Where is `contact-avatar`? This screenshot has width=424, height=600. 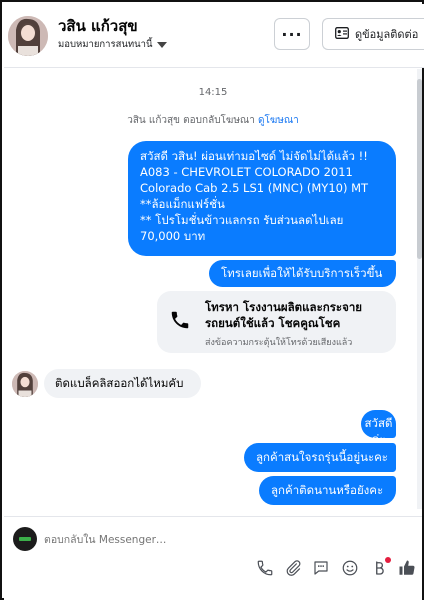 contact-avatar is located at coordinates (28, 36).